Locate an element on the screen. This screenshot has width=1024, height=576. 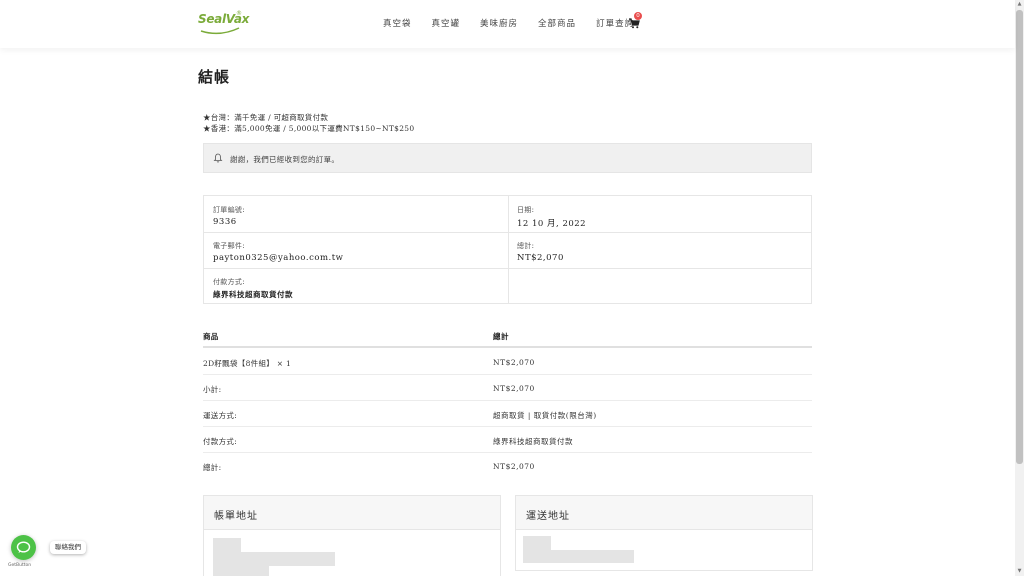
chat-label: 聯絡我們 is located at coordinates (68, 547).